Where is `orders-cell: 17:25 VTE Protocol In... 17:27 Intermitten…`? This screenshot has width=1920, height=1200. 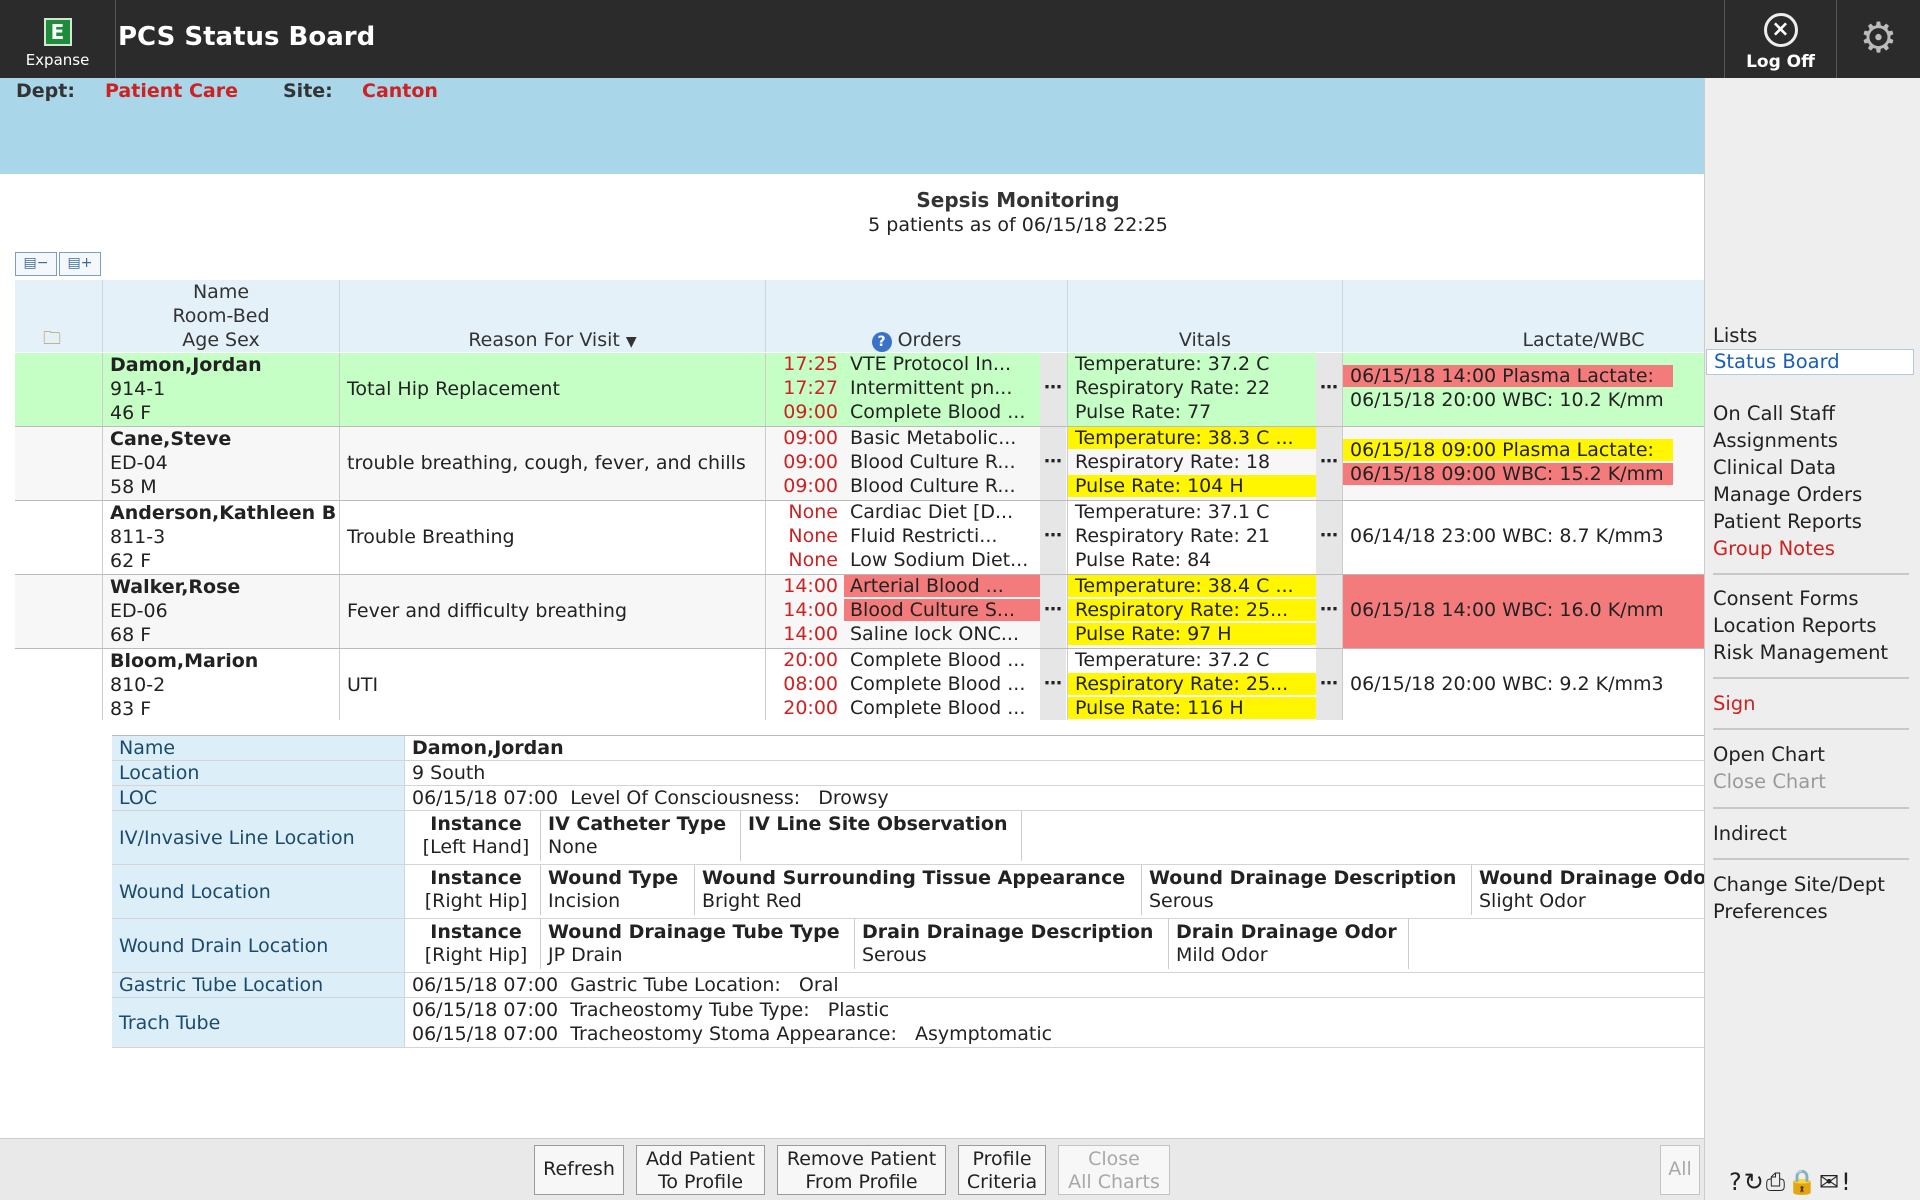
orders-cell: 17:25 VTE Protocol In... 17:27 Intermitten… is located at coordinates (917, 389).